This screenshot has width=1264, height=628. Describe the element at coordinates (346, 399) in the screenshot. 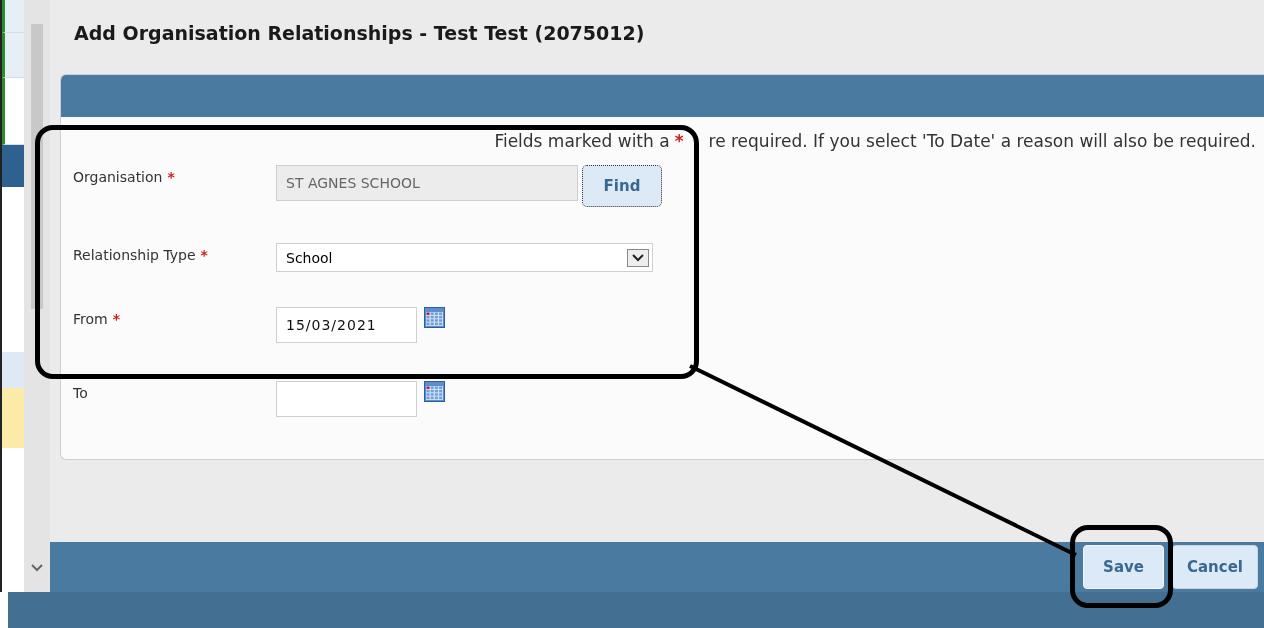

I see `date-field` at that location.